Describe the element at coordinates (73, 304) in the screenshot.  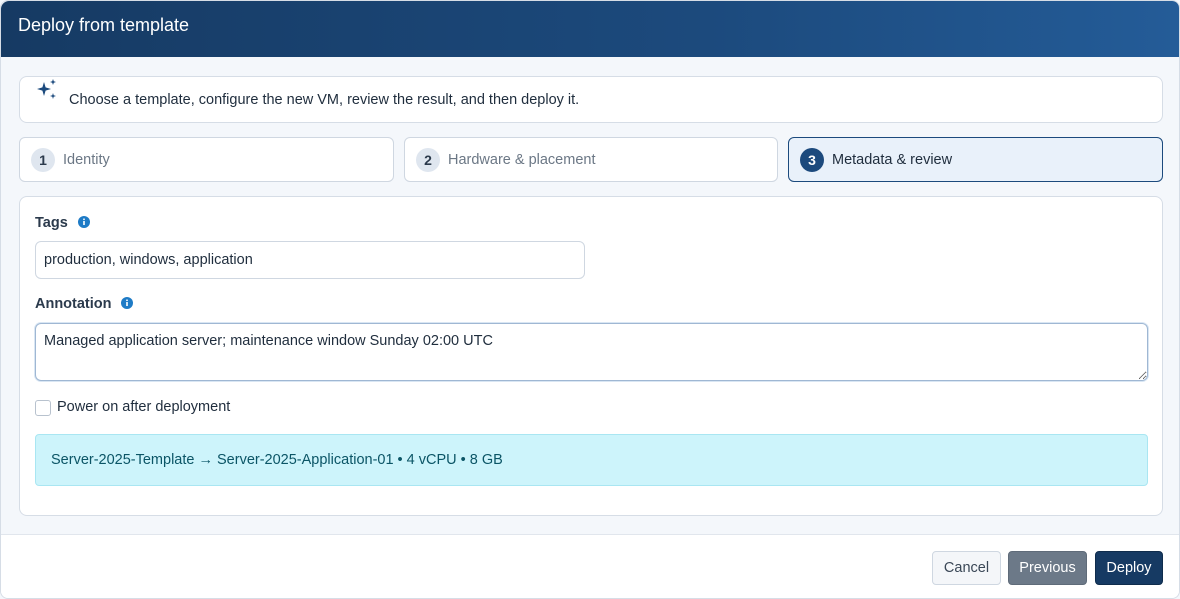
I see `annotation-label: Annotation` at that location.